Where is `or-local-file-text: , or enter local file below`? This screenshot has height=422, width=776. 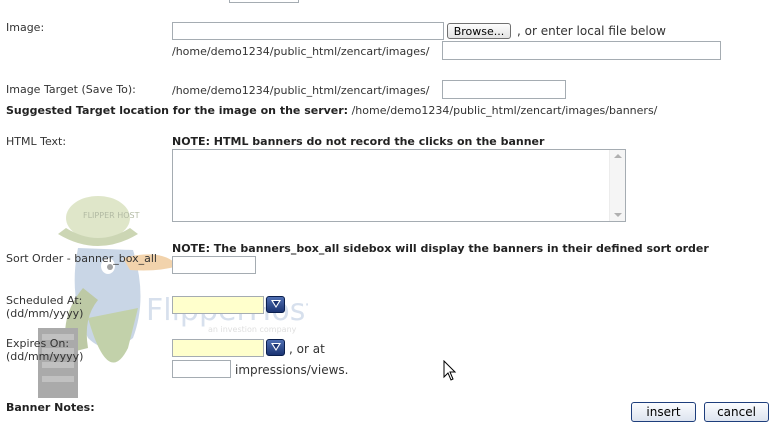
or-local-file-text: , or enter local file below is located at coordinates (591, 31).